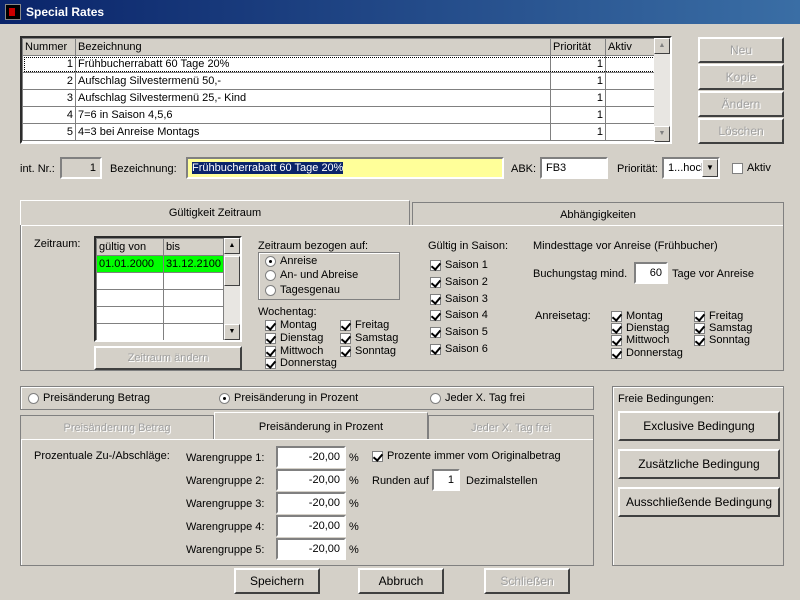 The height and width of the screenshot is (600, 800). Describe the element at coordinates (459, 332) in the screenshot. I see `saison-5: Saison 5` at that location.